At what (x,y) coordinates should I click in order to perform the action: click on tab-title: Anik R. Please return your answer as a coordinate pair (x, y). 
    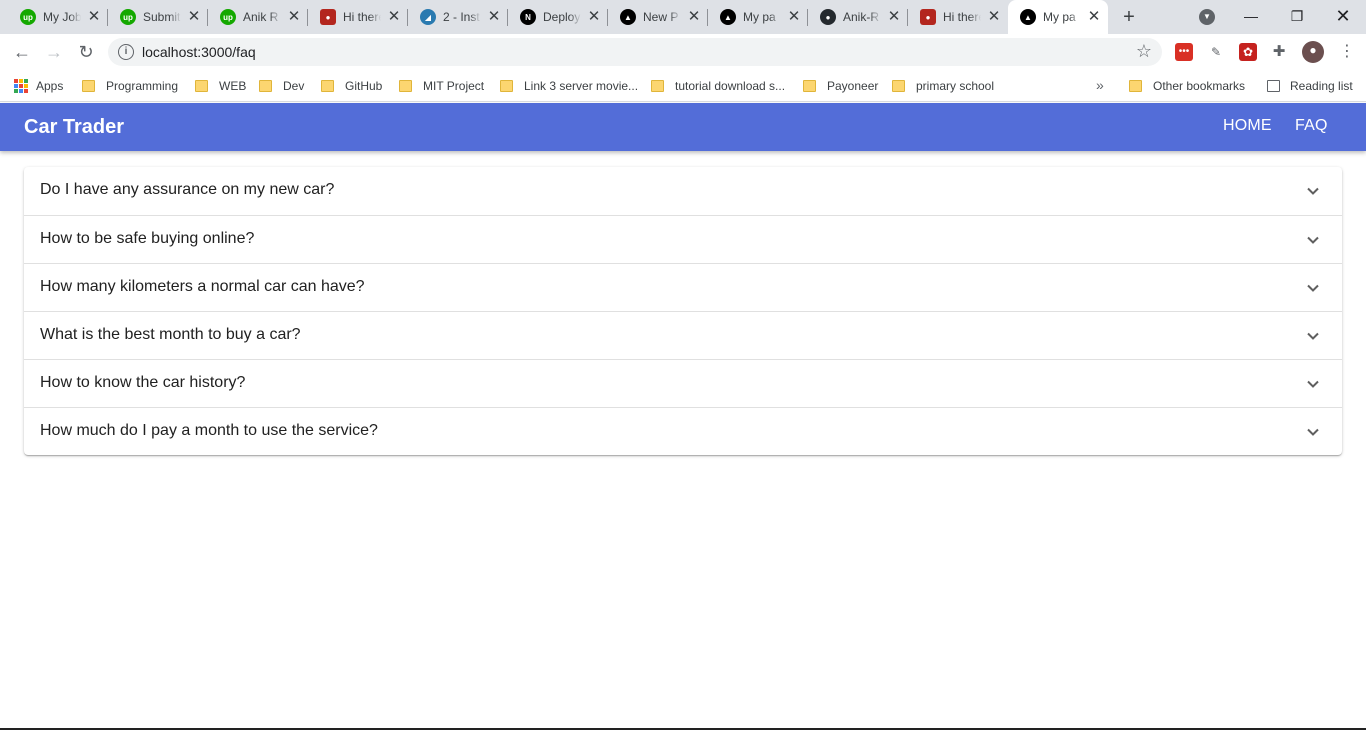
    Looking at the image, I should click on (261, 17).